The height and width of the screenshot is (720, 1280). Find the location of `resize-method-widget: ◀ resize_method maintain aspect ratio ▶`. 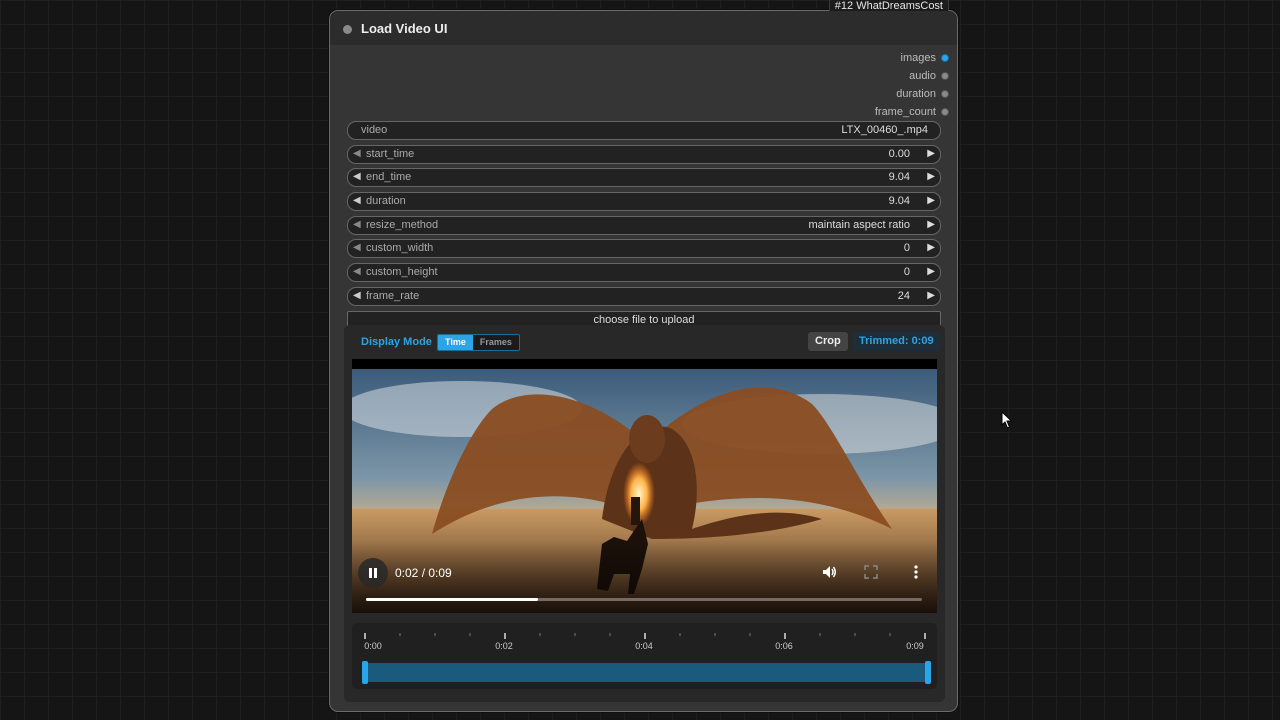

resize-method-widget: ◀ resize_method maintain aspect ratio ▶ is located at coordinates (644, 225).